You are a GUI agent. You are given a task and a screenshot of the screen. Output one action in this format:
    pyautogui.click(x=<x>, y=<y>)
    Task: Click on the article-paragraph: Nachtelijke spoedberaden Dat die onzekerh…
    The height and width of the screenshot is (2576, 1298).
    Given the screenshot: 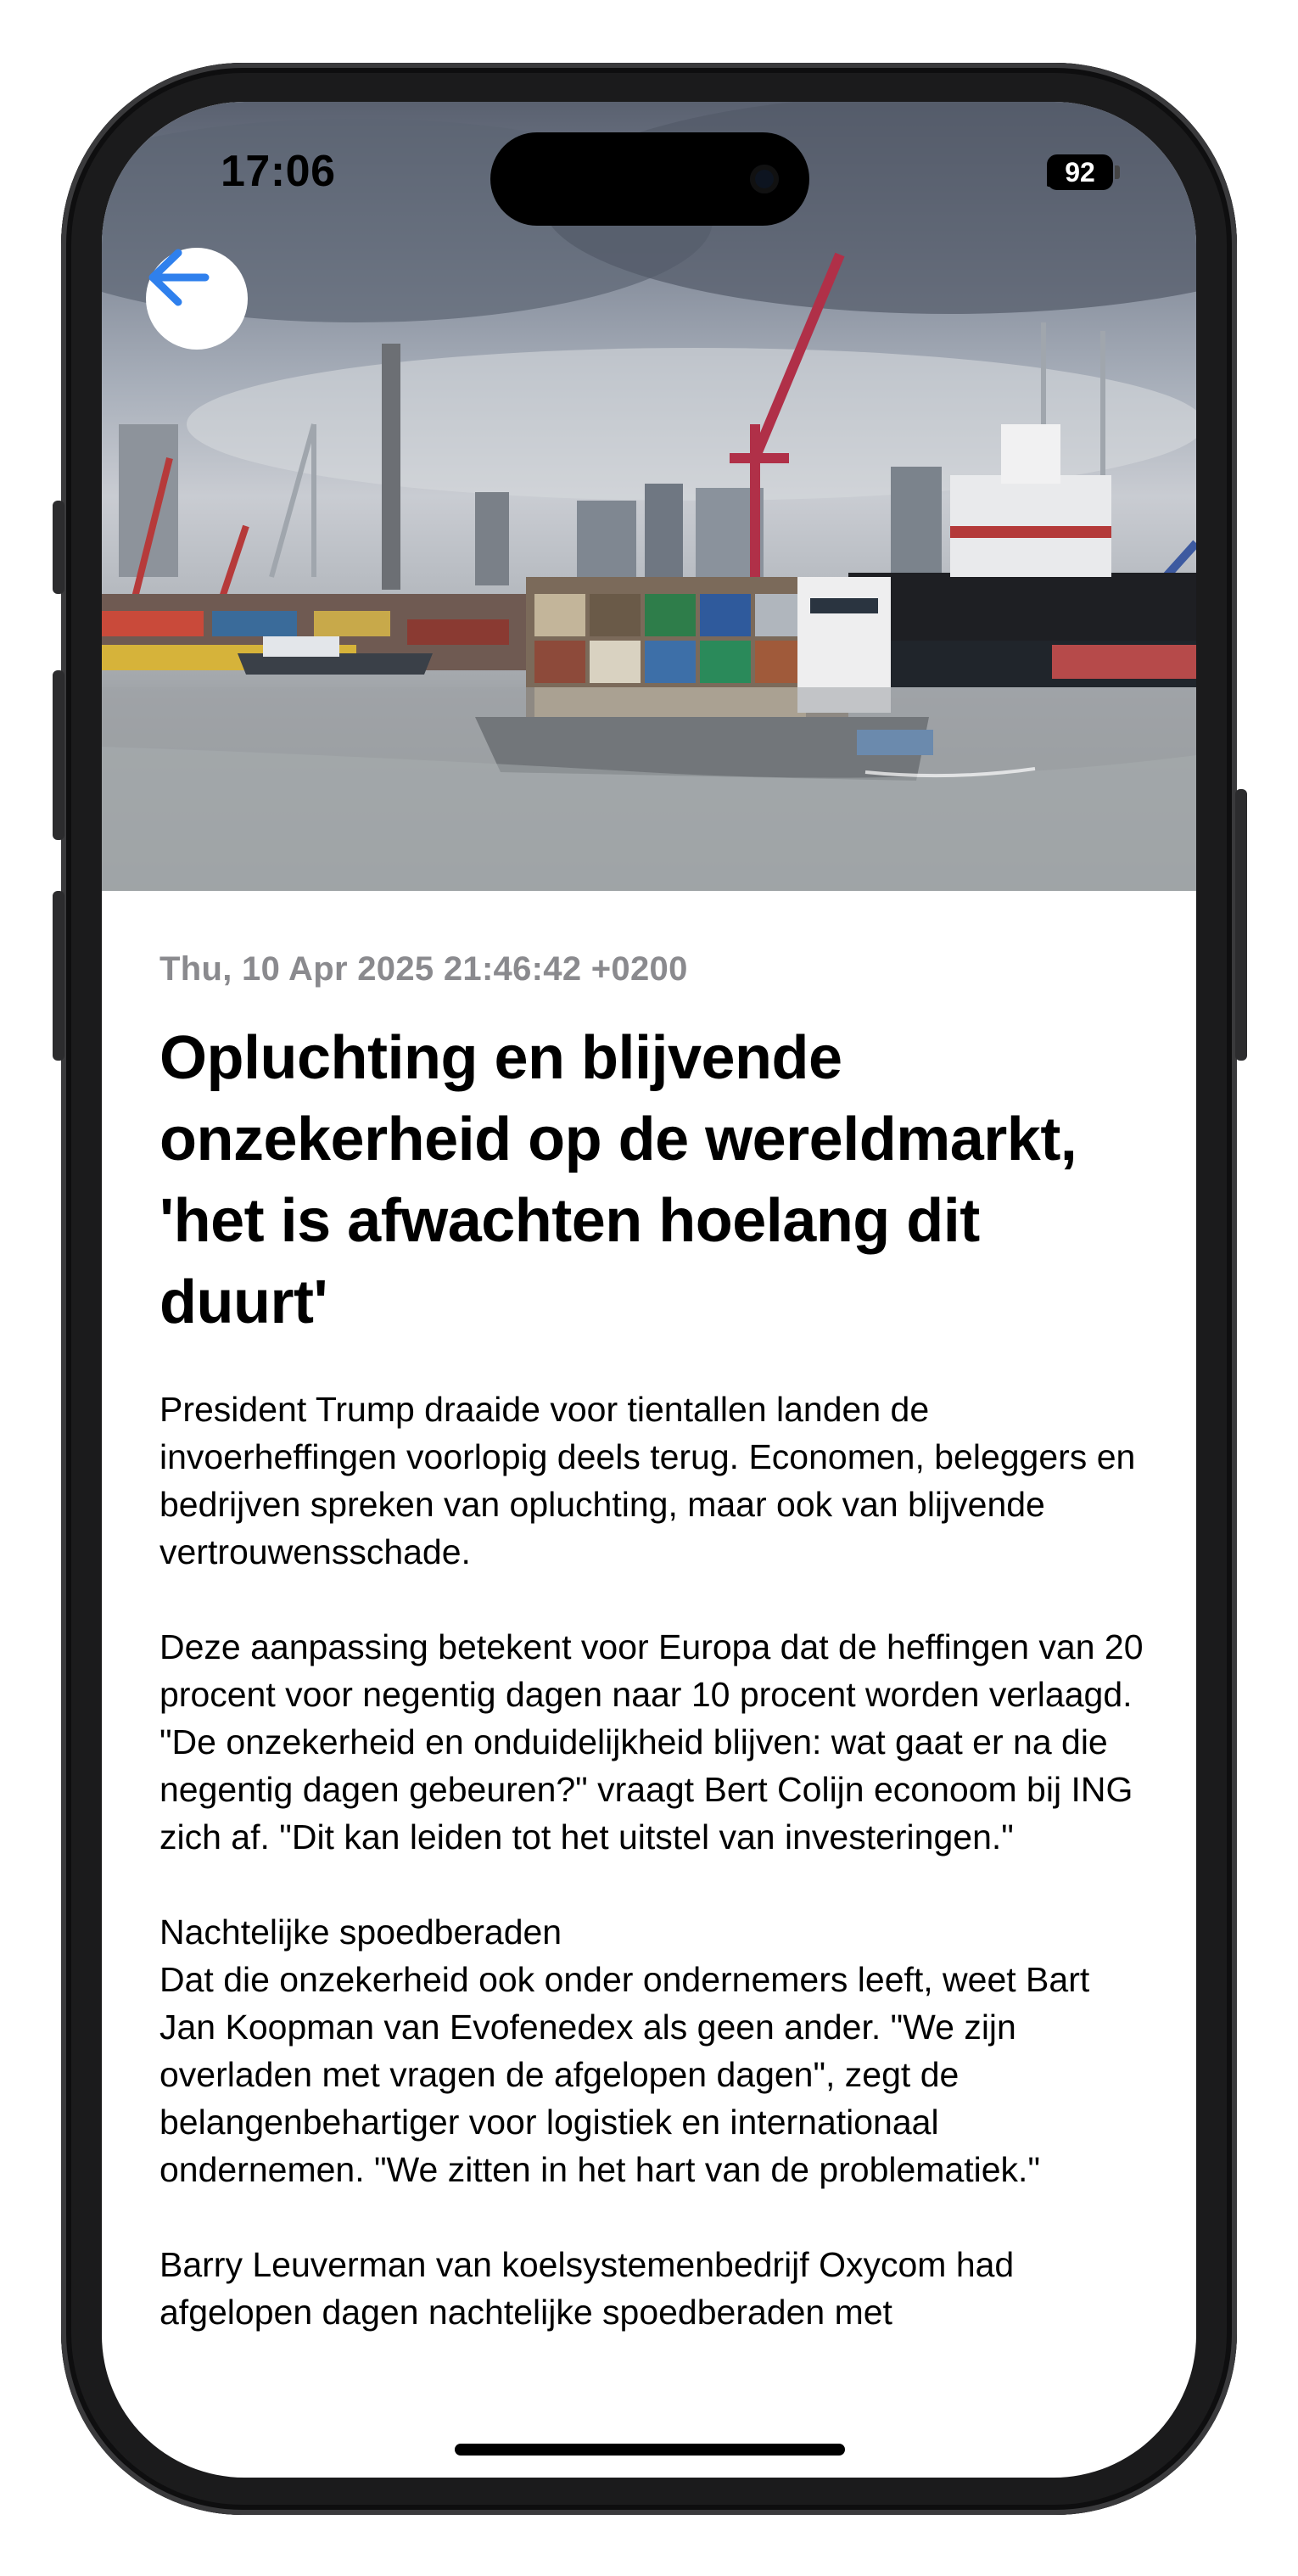 What is the action you would take?
    pyautogui.click(x=655, y=2050)
    